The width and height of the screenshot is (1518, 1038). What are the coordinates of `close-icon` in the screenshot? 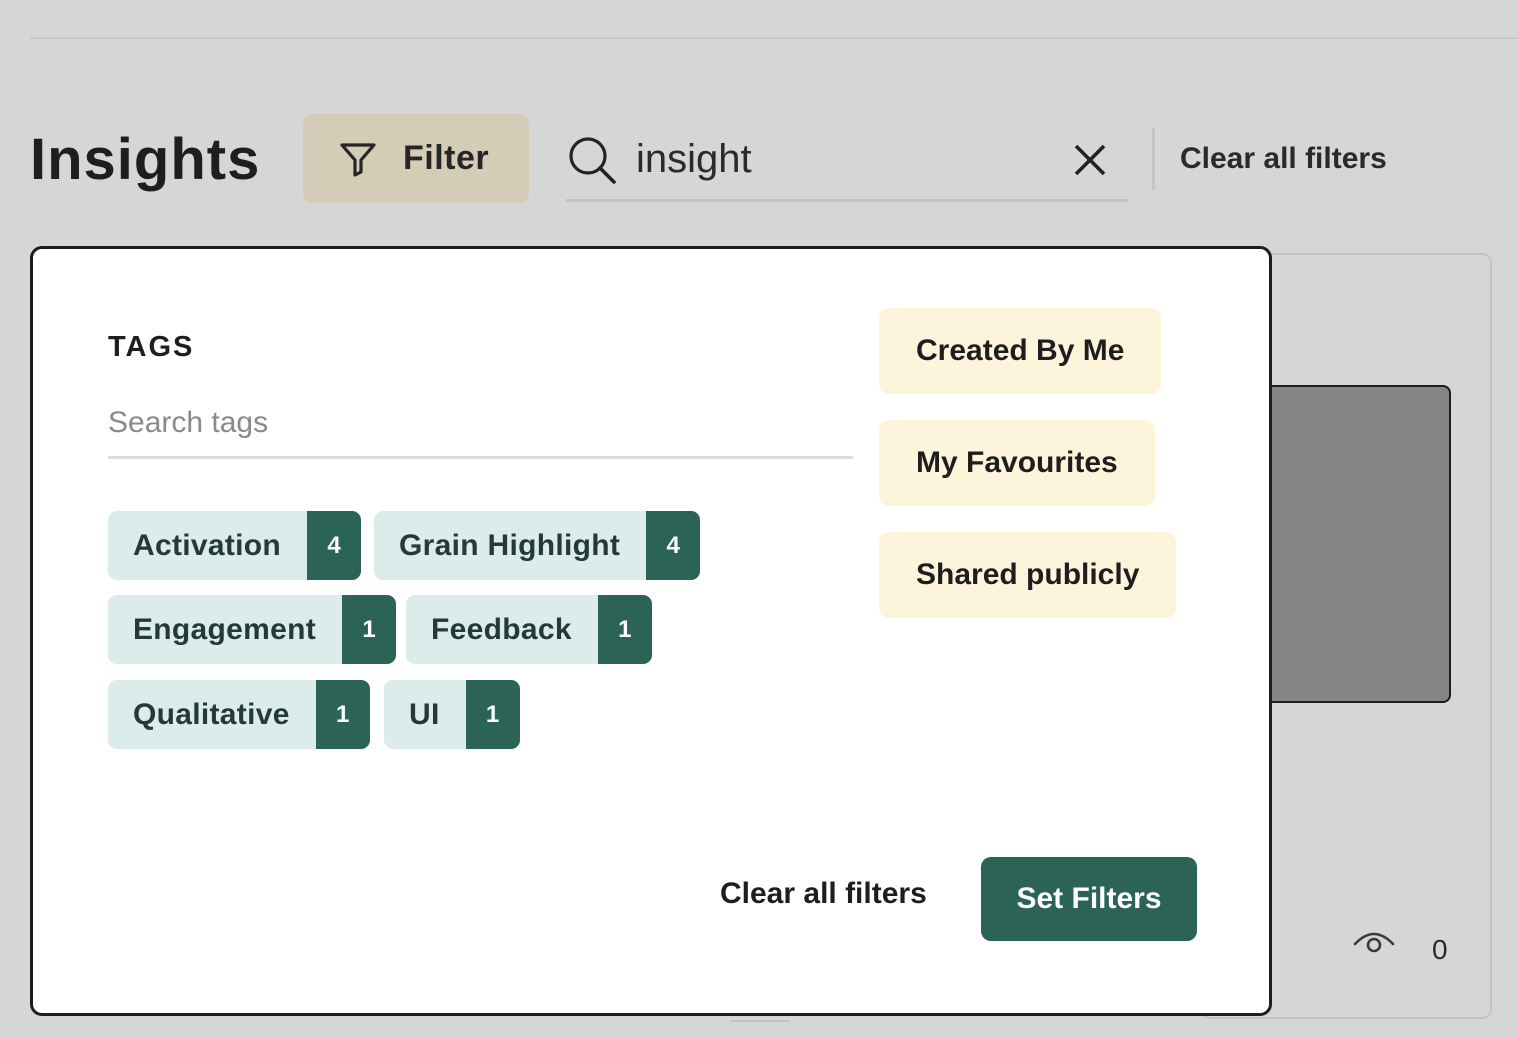 It's located at (1090, 160).